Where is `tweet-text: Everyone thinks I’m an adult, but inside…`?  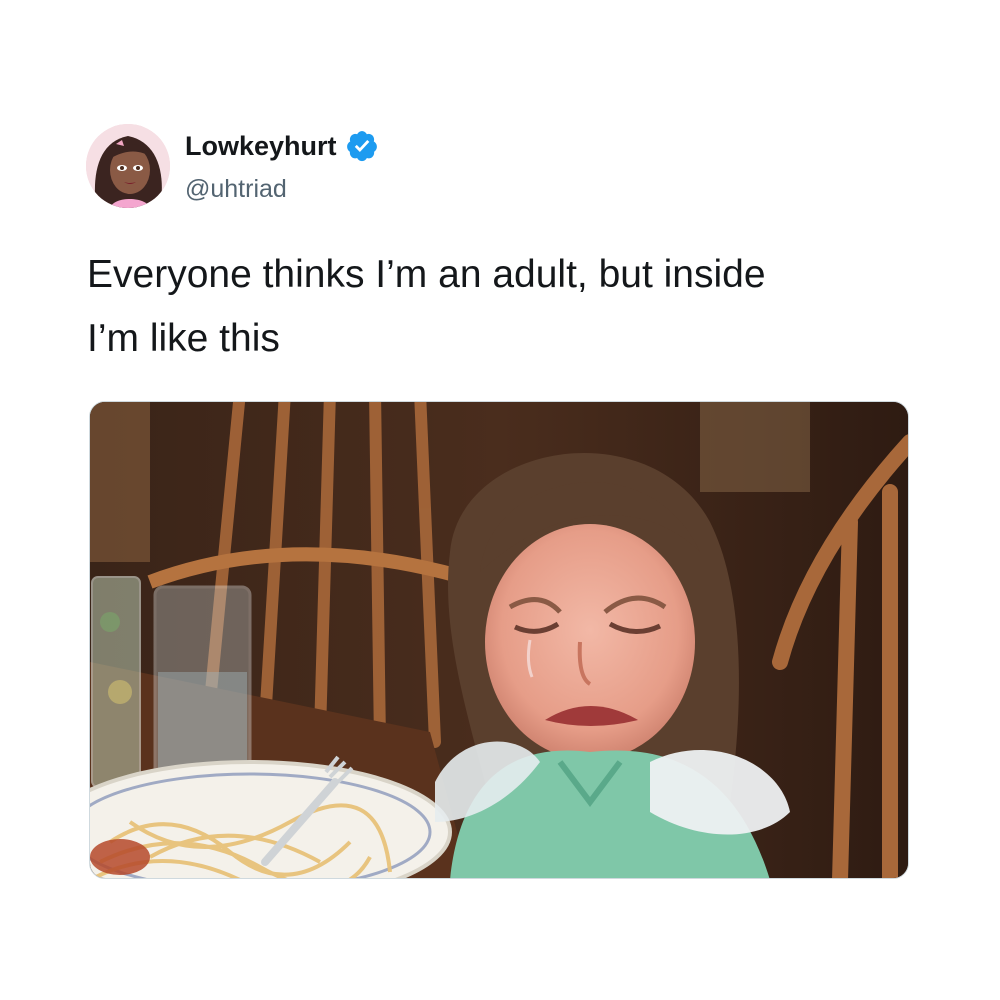
tweet-text: Everyone thinks I’m an adult, but inside… is located at coordinates (507, 307).